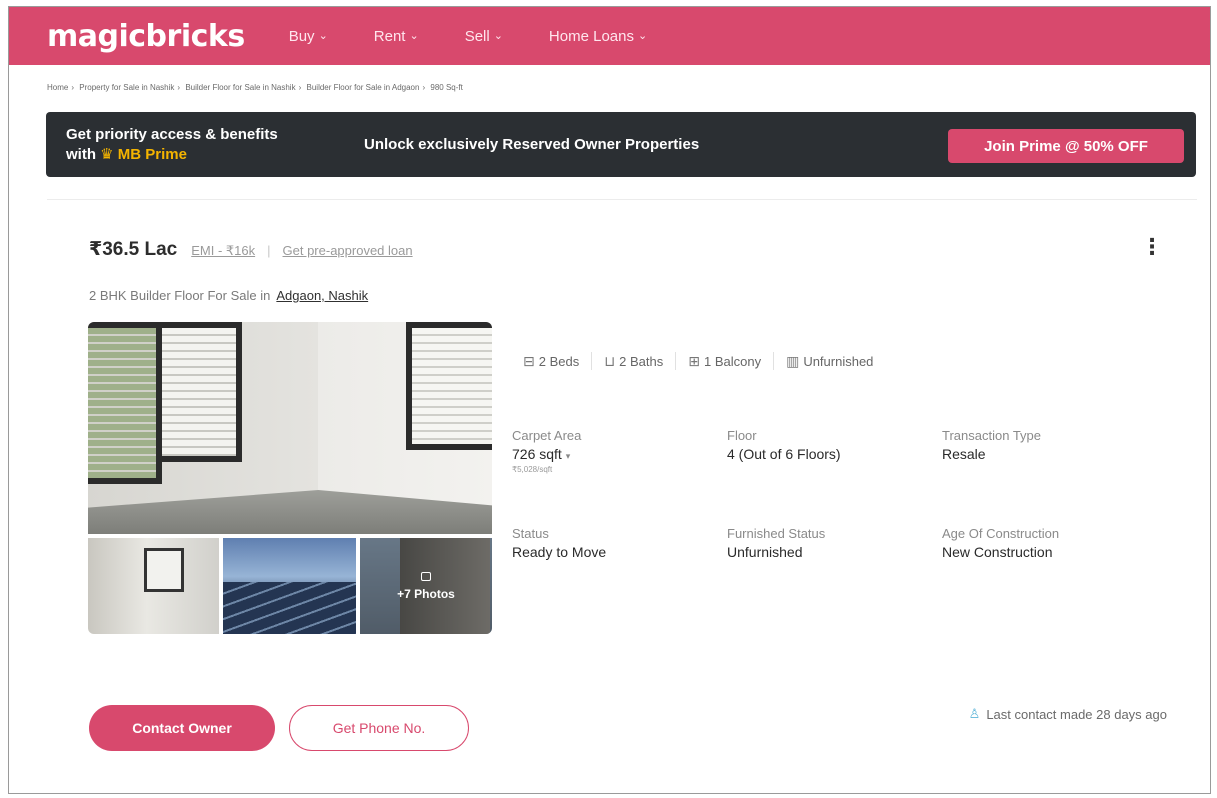 The height and width of the screenshot is (798, 1217). Describe the element at coordinates (725, 360) in the screenshot. I see `amenity-balcony: ⊞ 1 Balcony` at that location.